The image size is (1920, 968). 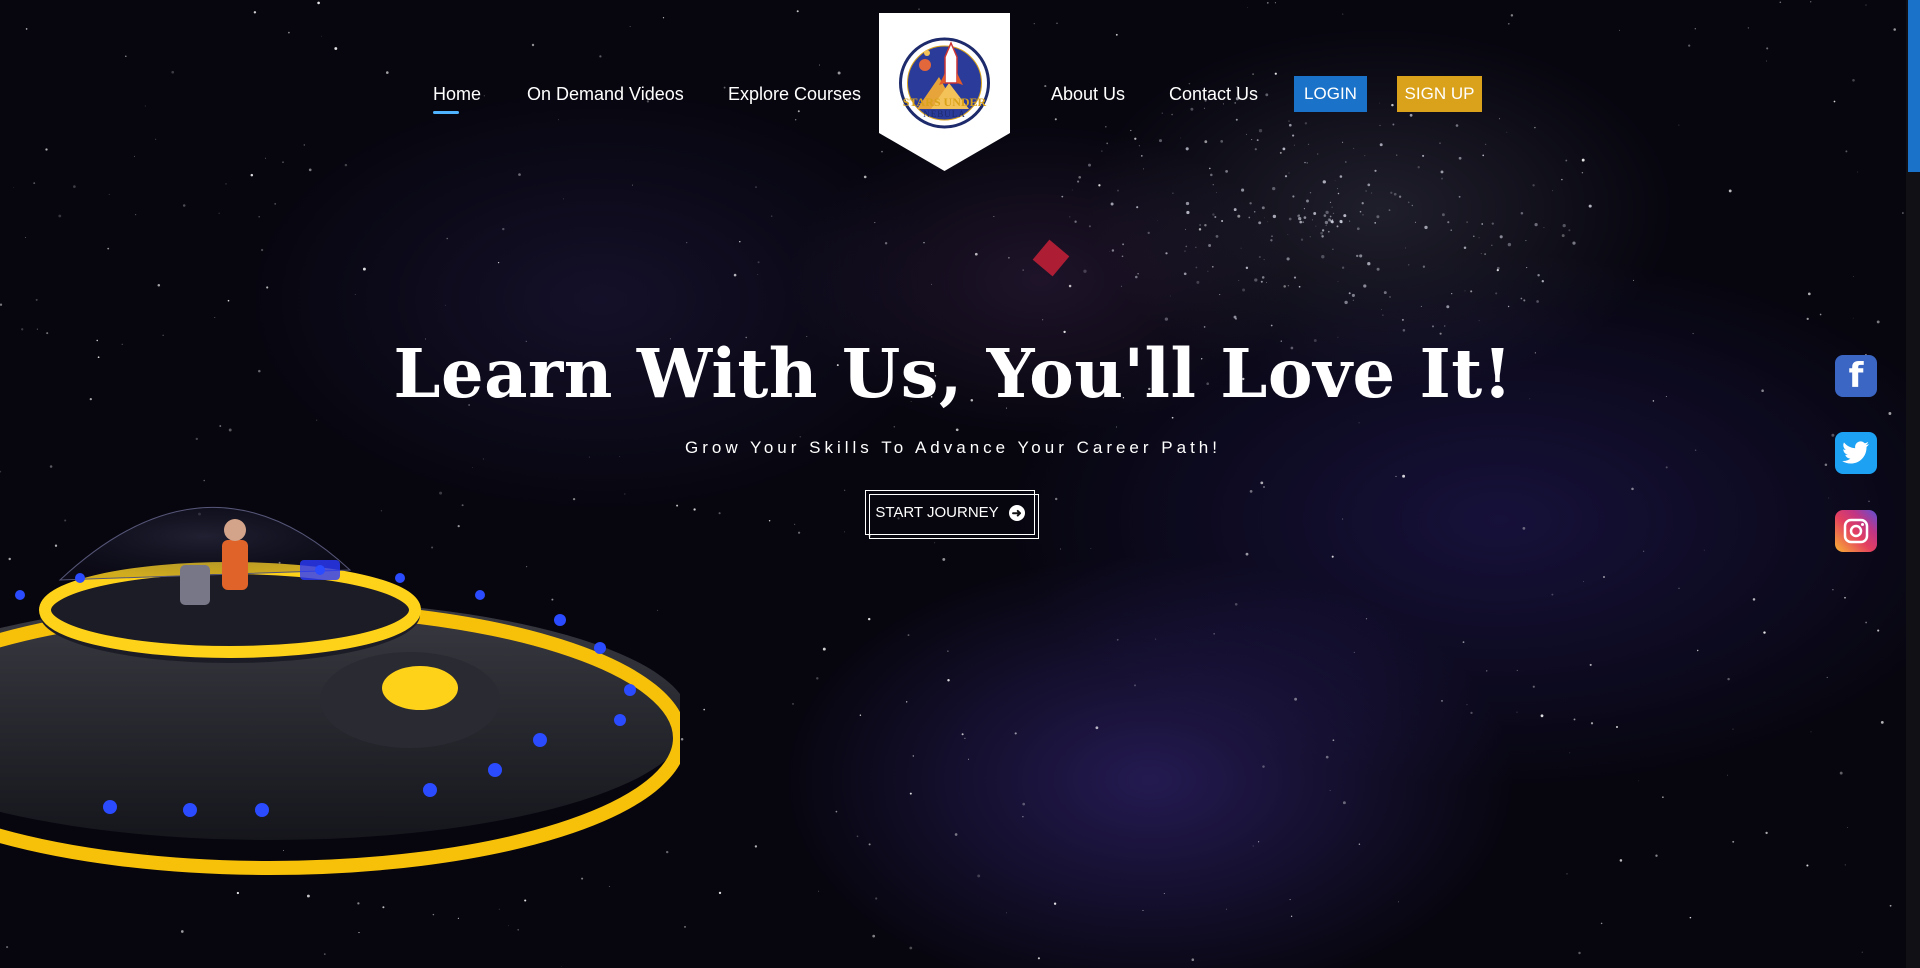 I want to click on start-journey-button: START JOURNEY ➜, so click(x=952, y=514).